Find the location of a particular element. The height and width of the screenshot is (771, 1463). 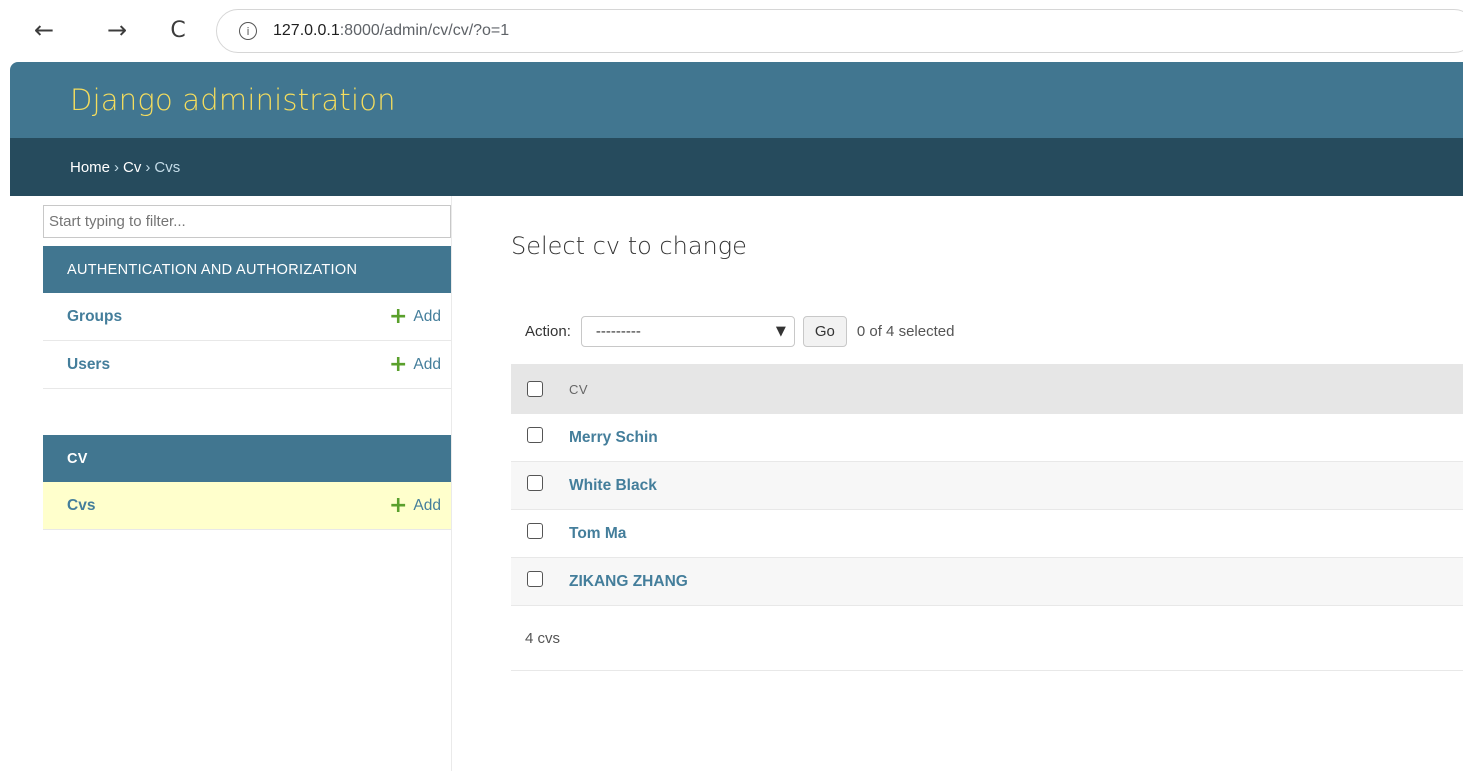

site-header: Django administration is located at coordinates (736, 100).